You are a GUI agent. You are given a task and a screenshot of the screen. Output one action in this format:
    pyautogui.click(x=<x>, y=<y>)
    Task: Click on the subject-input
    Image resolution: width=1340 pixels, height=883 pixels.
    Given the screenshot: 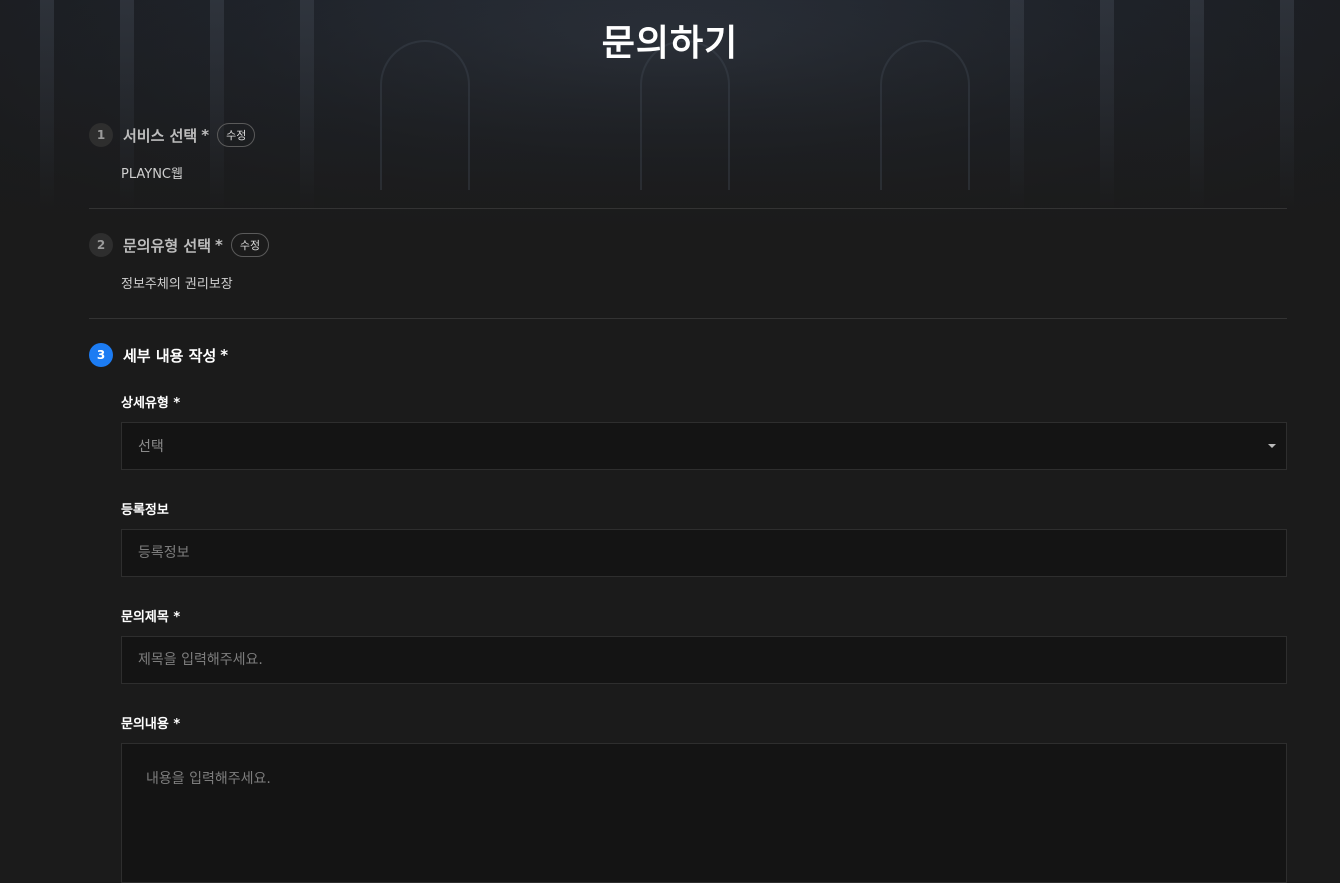 What is the action you would take?
    pyautogui.click(x=704, y=660)
    